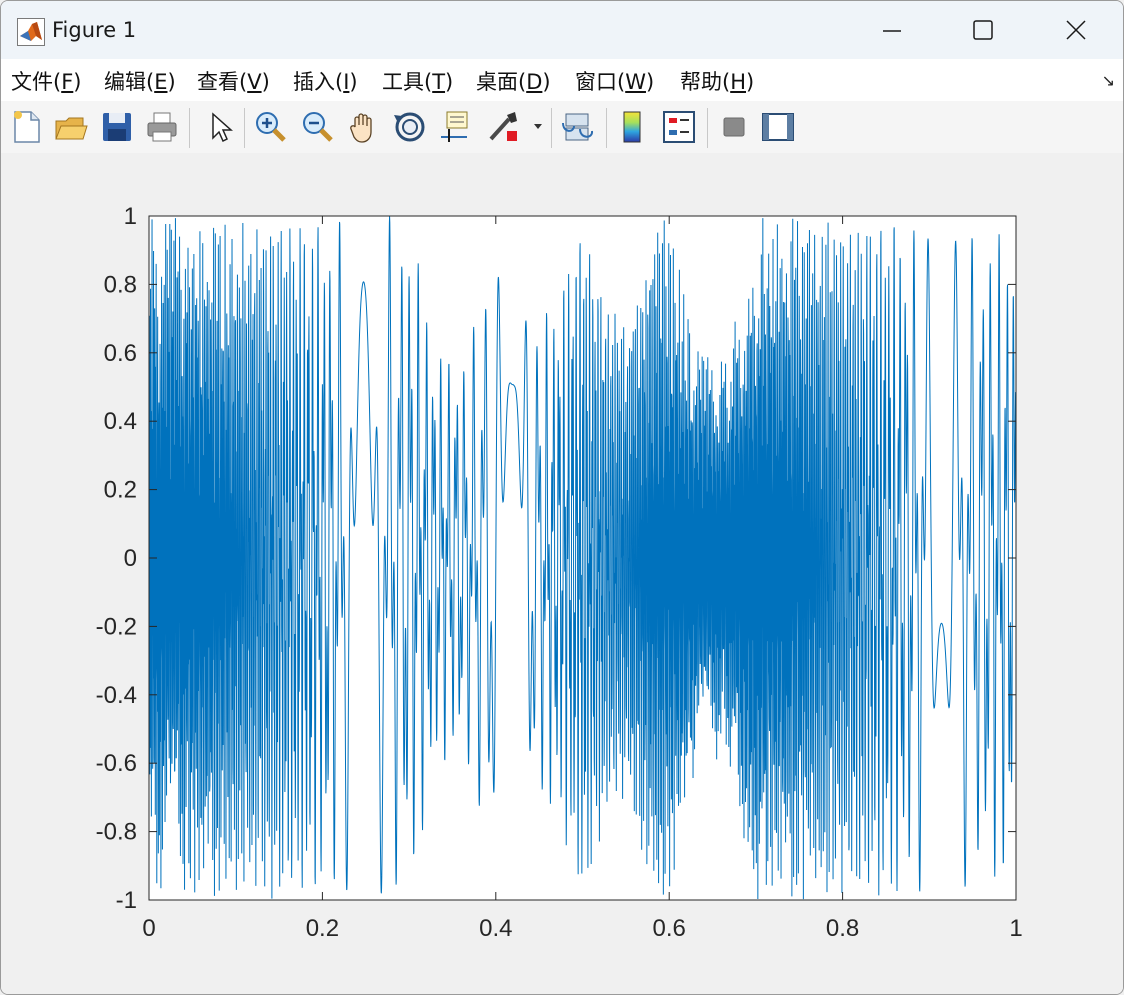 This screenshot has width=1124, height=995. I want to click on brush-button, so click(503, 127).